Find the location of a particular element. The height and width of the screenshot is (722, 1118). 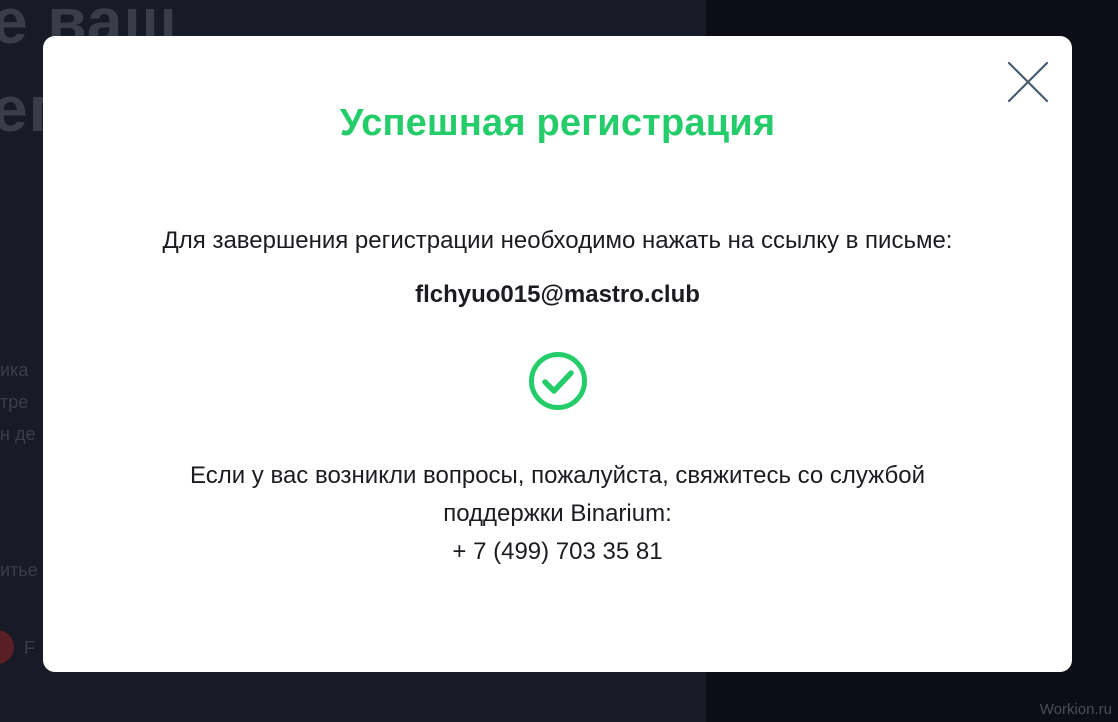

background-text: итье is located at coordinates (19, 570).